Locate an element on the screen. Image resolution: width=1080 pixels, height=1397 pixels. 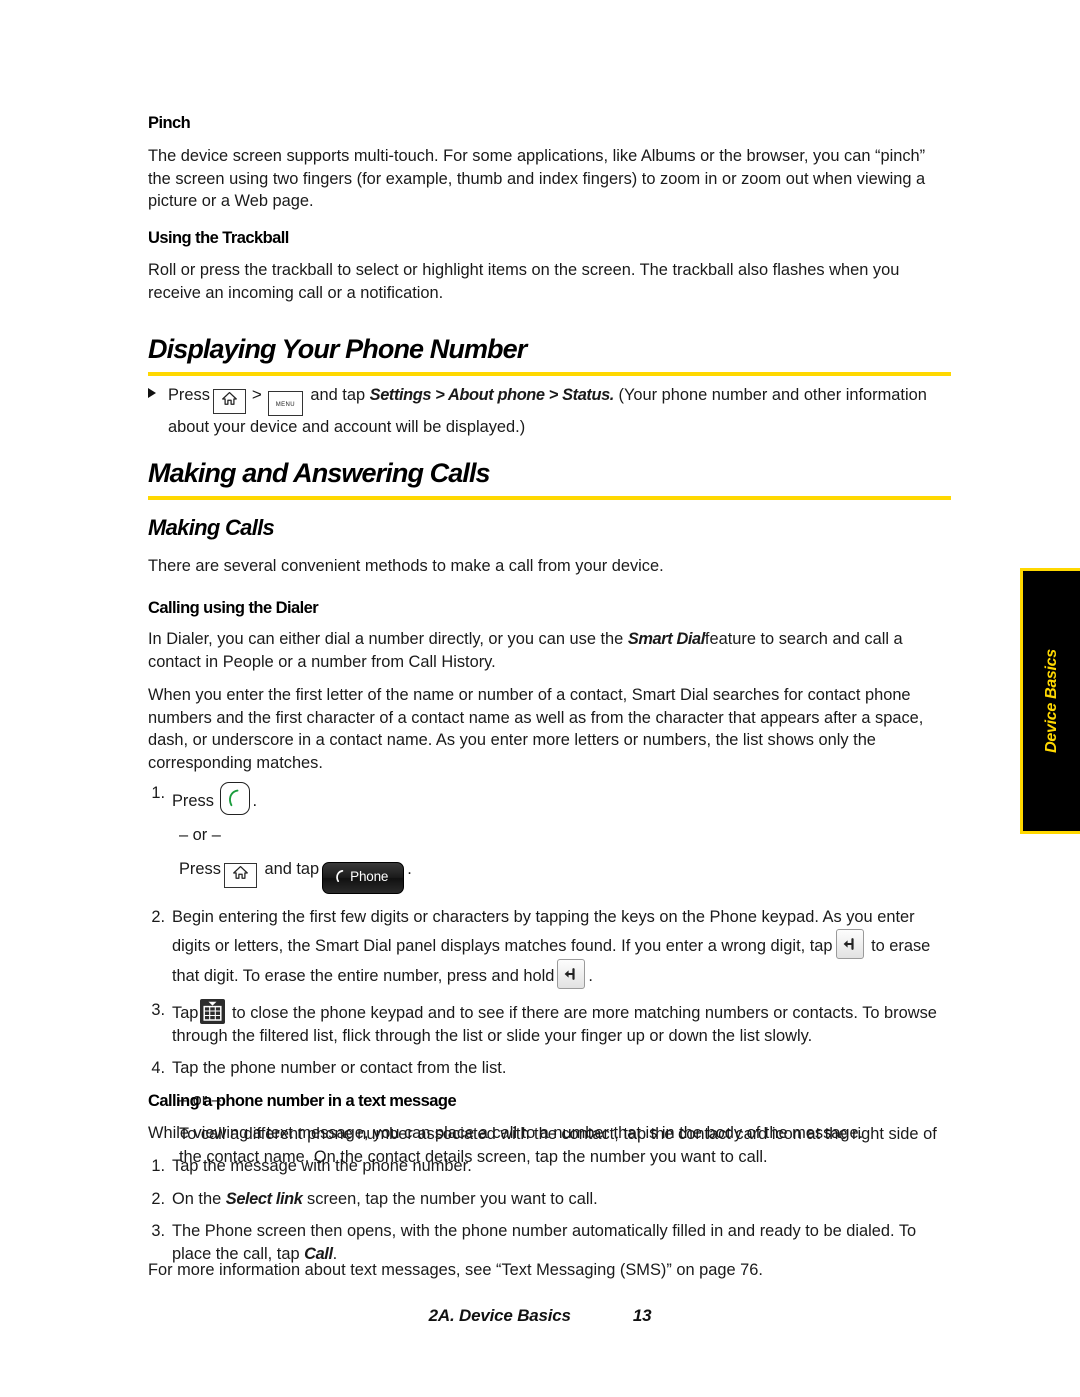
pinch-heading: Pinch is located at coordinates (169, 123).